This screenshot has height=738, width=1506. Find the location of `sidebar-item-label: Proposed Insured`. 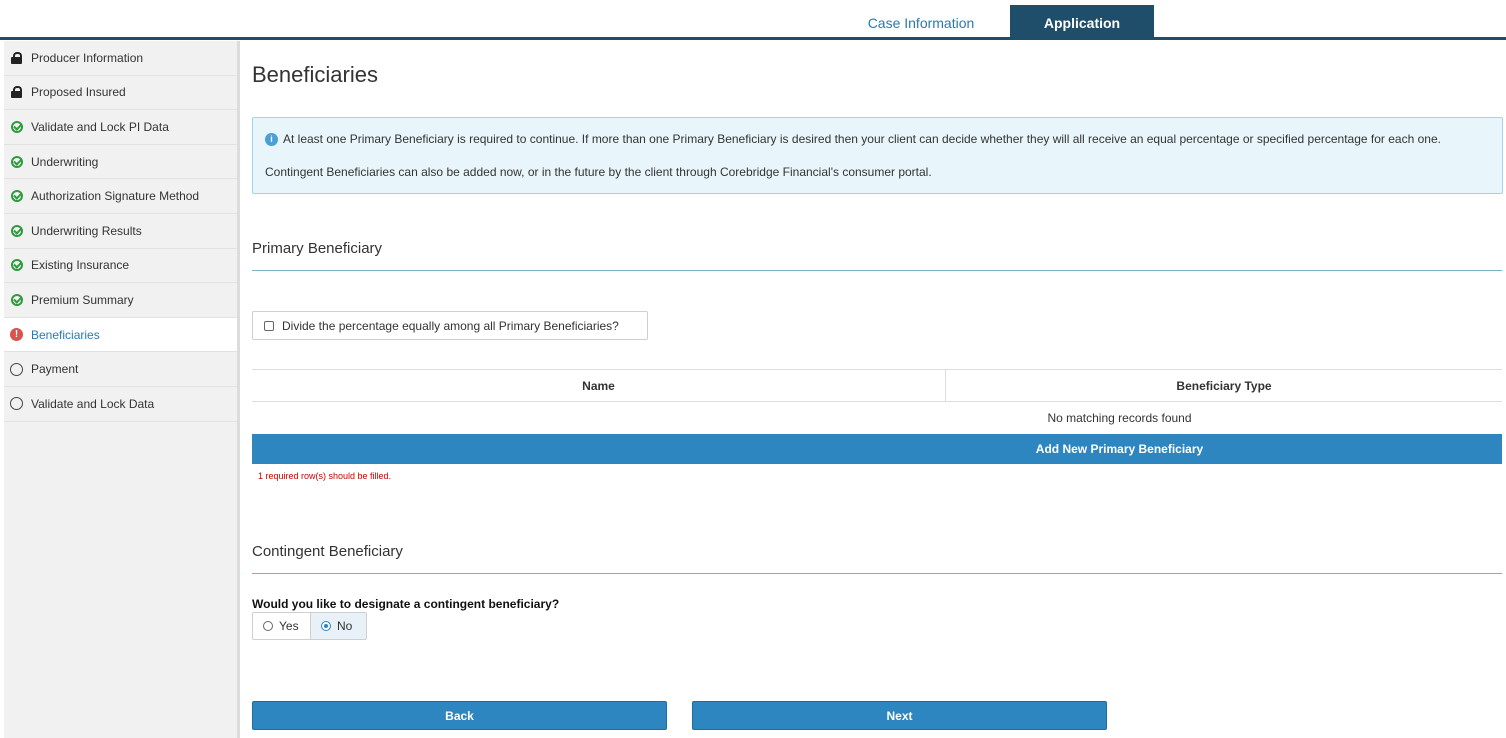

sidebar-item-label: Proposed Insured is located at coordinates (78, 92).